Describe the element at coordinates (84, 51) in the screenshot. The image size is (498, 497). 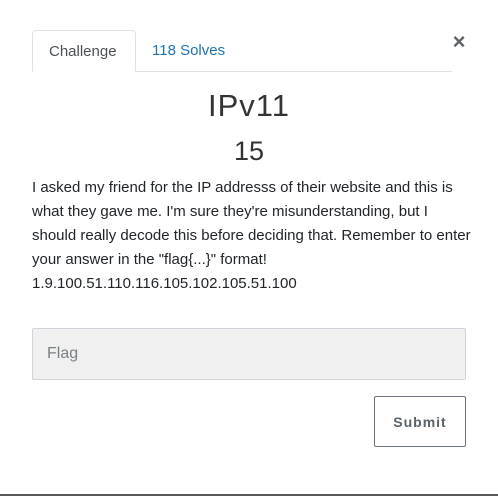
I see `tab-challenge: Challenge` at that location.